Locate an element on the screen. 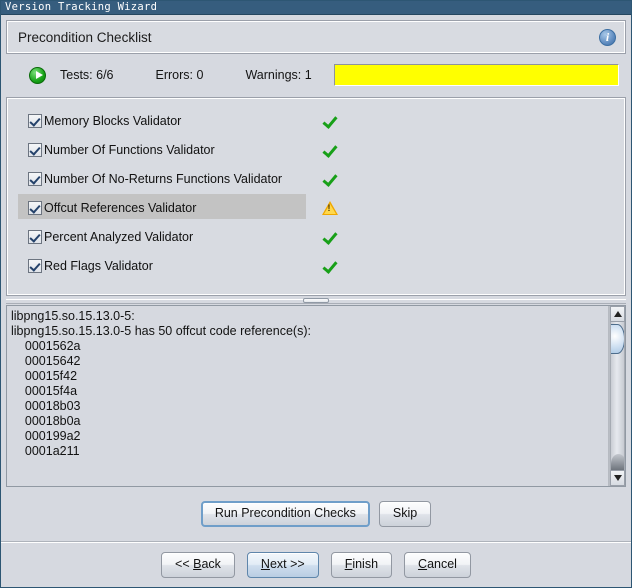  scroll-down-button is located at coordinates (617, 478).